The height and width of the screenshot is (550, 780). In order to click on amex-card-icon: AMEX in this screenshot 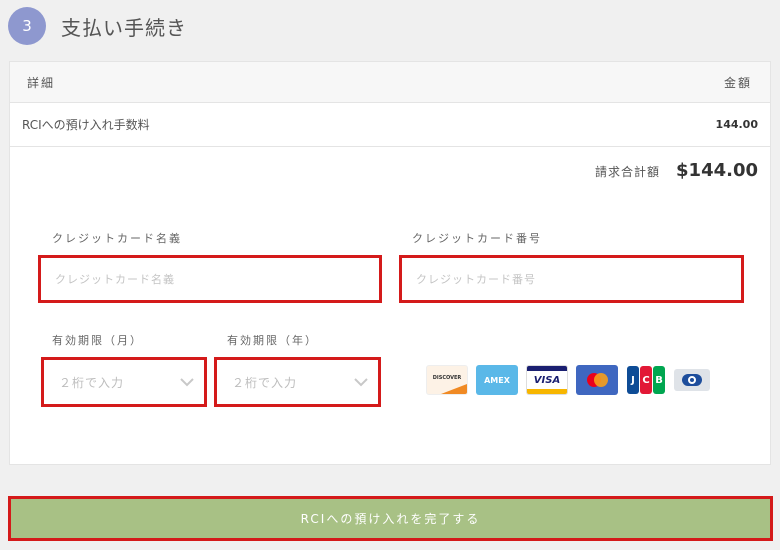, I will do `click(497, 380)`.